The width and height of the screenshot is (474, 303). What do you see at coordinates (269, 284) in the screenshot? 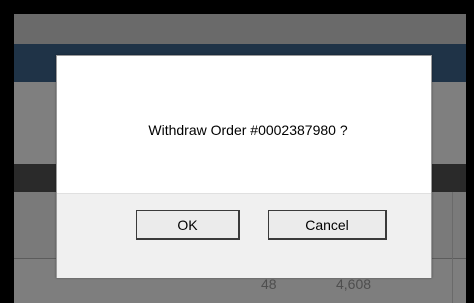
I see `background-cell-value: 48` at bounding box center [269, 284].